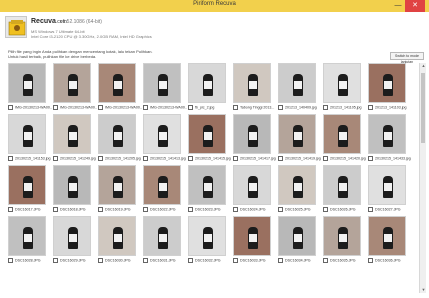 Image resolution: width=429 pixels, height=298 pixels. I want to click on file-caption: 20130215_141419.jpg, so click(300, 159).